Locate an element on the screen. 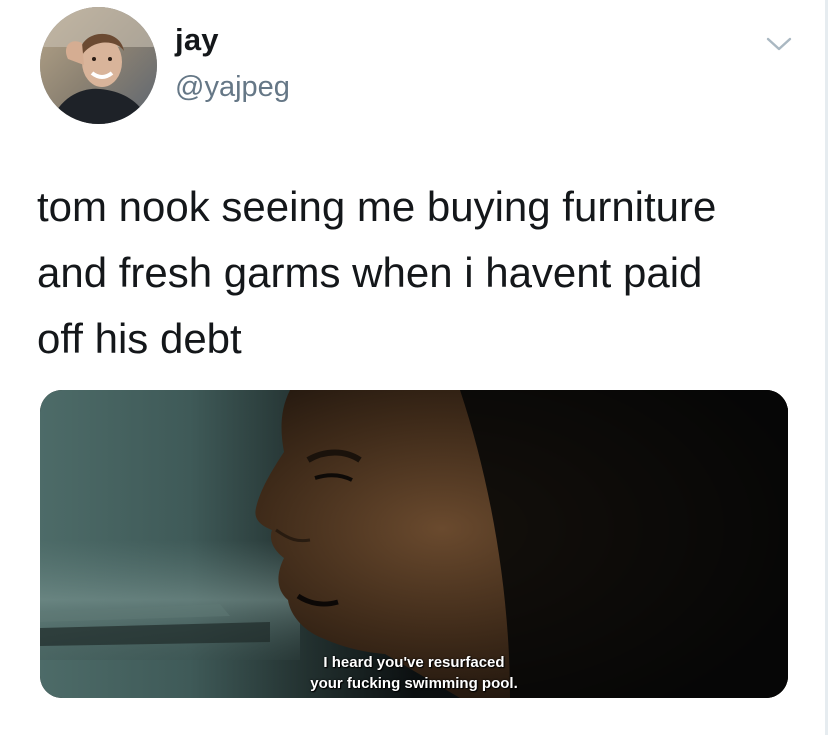  tweet-text-line: off his debt is located at coordinates (139, 338).